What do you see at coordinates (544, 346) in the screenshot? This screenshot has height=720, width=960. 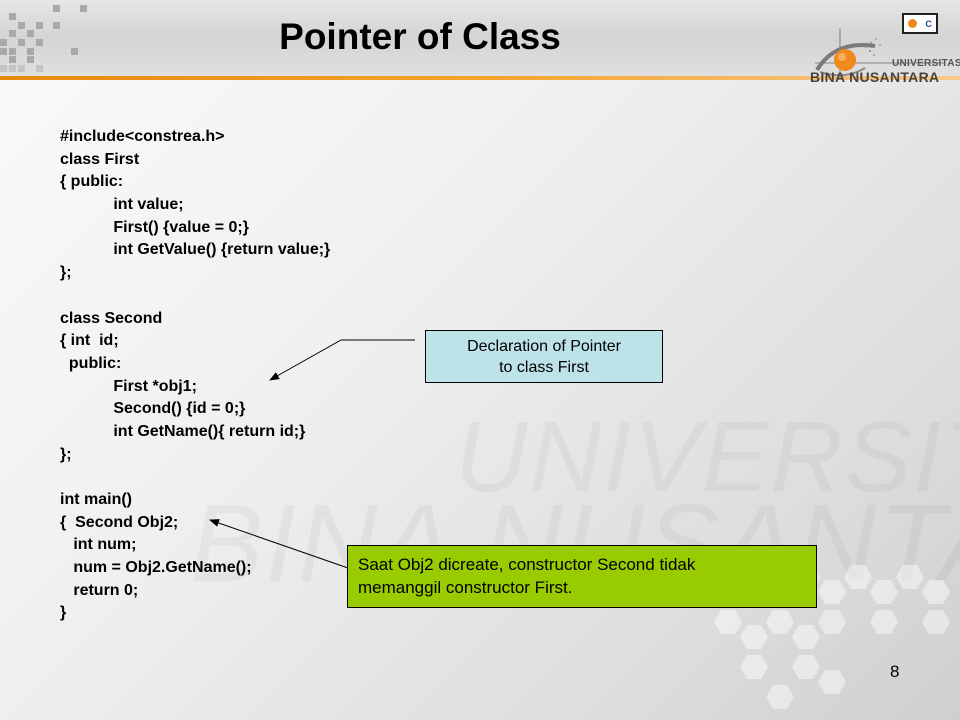 I see `callout-text: Declaration of Pointer` at bounding box center [544, 346].